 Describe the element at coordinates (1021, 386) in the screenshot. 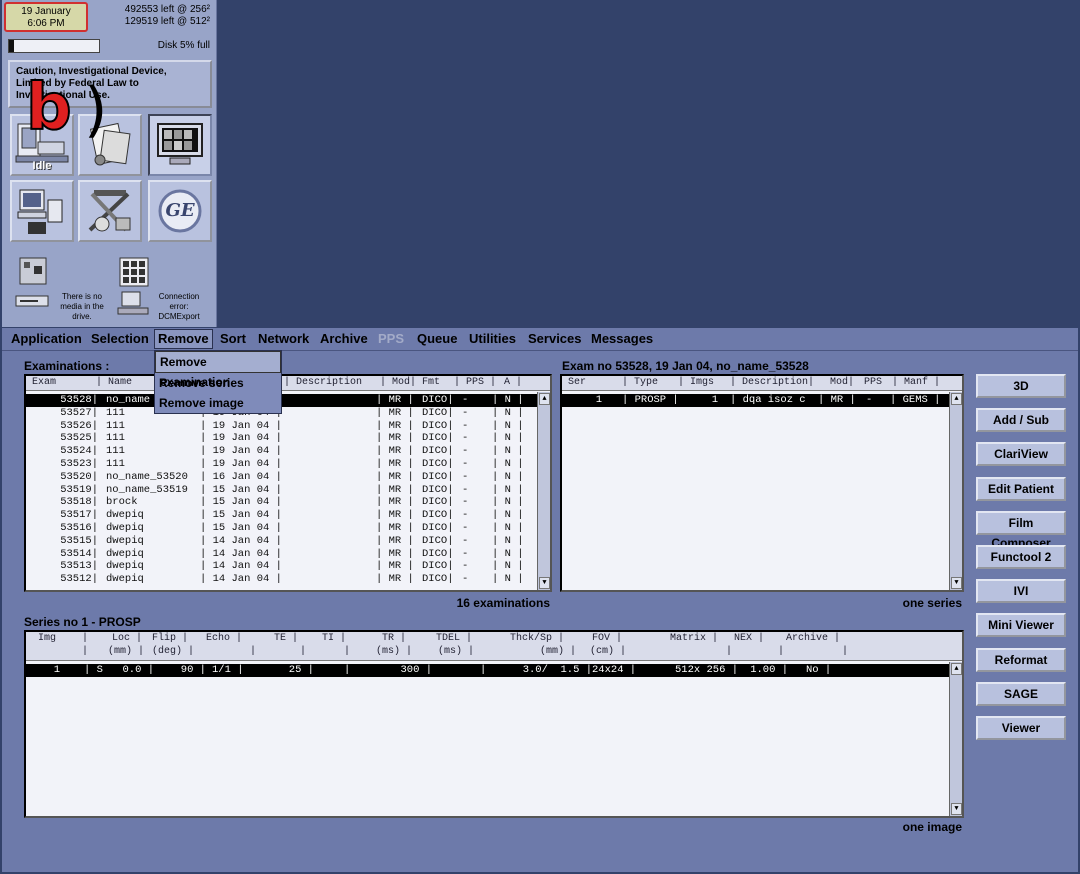

I see `3d-button: 3D` at that location.